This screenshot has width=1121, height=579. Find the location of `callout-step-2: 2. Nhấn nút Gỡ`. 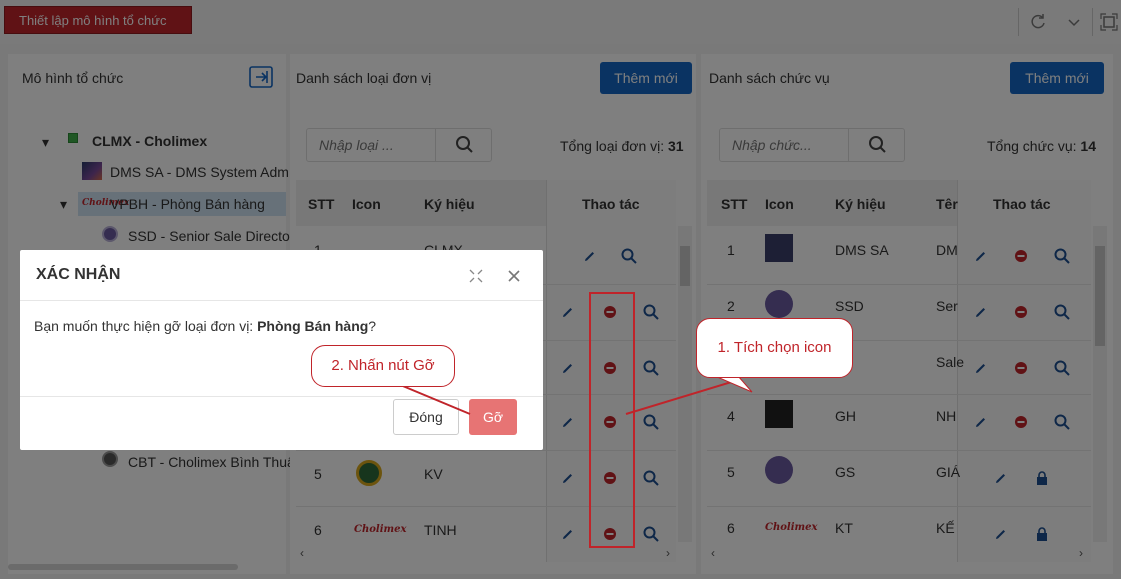

callout-step-2: 2. Nhấn nút Gỡ is located at coordinates (383, 366).